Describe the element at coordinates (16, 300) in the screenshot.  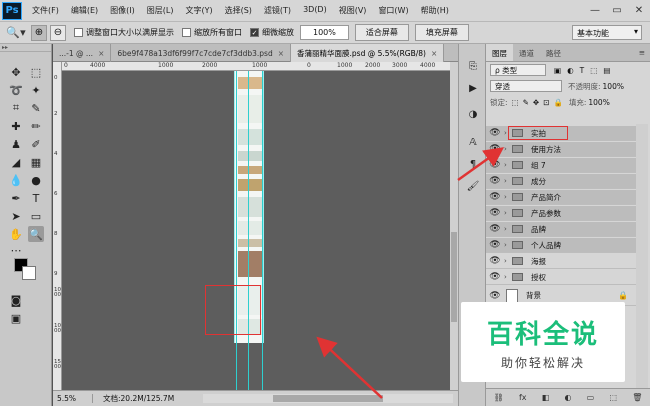
I see `quick-mask-icon: ◙` at that location.